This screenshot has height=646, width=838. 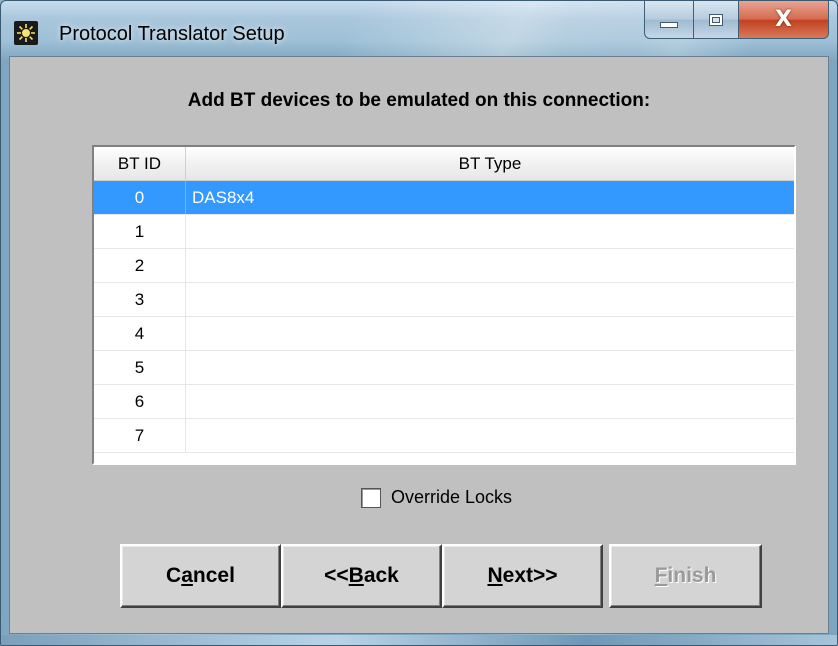 I want to click on maximize-button, so click(x=716, y=20).